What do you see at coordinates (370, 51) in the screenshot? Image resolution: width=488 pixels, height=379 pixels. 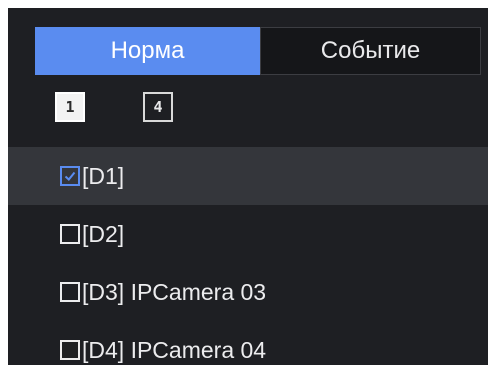 I see `tab-event: Событие` at bounding box center [370, 51].